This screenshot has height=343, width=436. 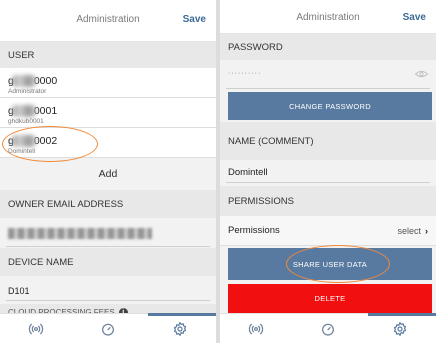 I want to click on add-user-button: Add, so click(x=108, y=174).